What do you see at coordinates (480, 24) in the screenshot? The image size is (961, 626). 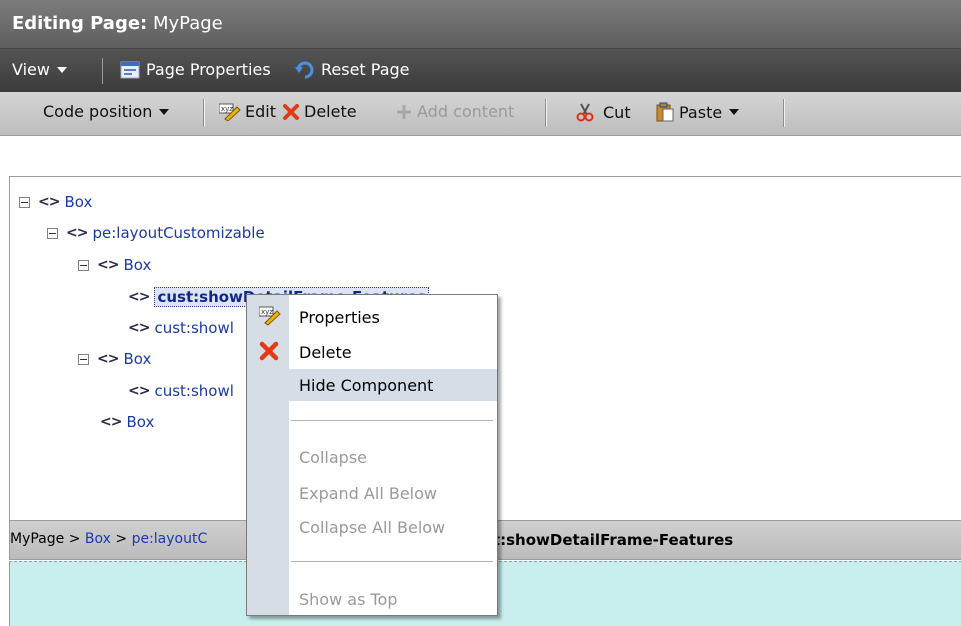 I see `title-bar: Editing Page: MyPage` at bounding box center [480, 24].